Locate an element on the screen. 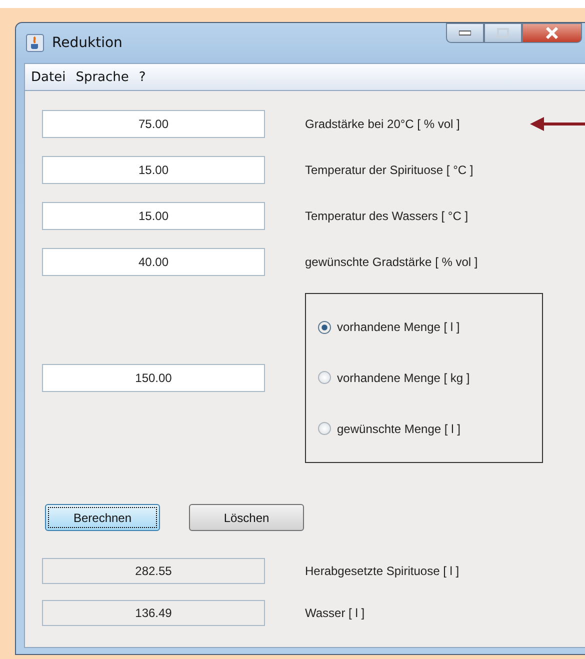 The height and width of the screenshot is (659, 585). result-label: Wasser [ l ] is located at coordinates (335, 613).